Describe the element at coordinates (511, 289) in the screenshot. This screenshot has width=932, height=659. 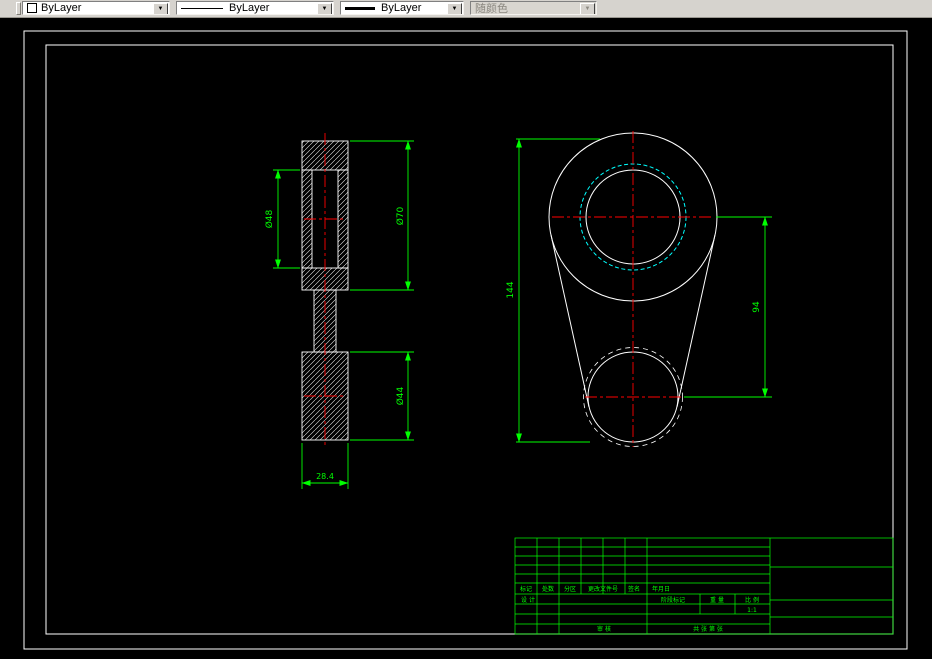
I see `dim-height-label: 144` at that location.